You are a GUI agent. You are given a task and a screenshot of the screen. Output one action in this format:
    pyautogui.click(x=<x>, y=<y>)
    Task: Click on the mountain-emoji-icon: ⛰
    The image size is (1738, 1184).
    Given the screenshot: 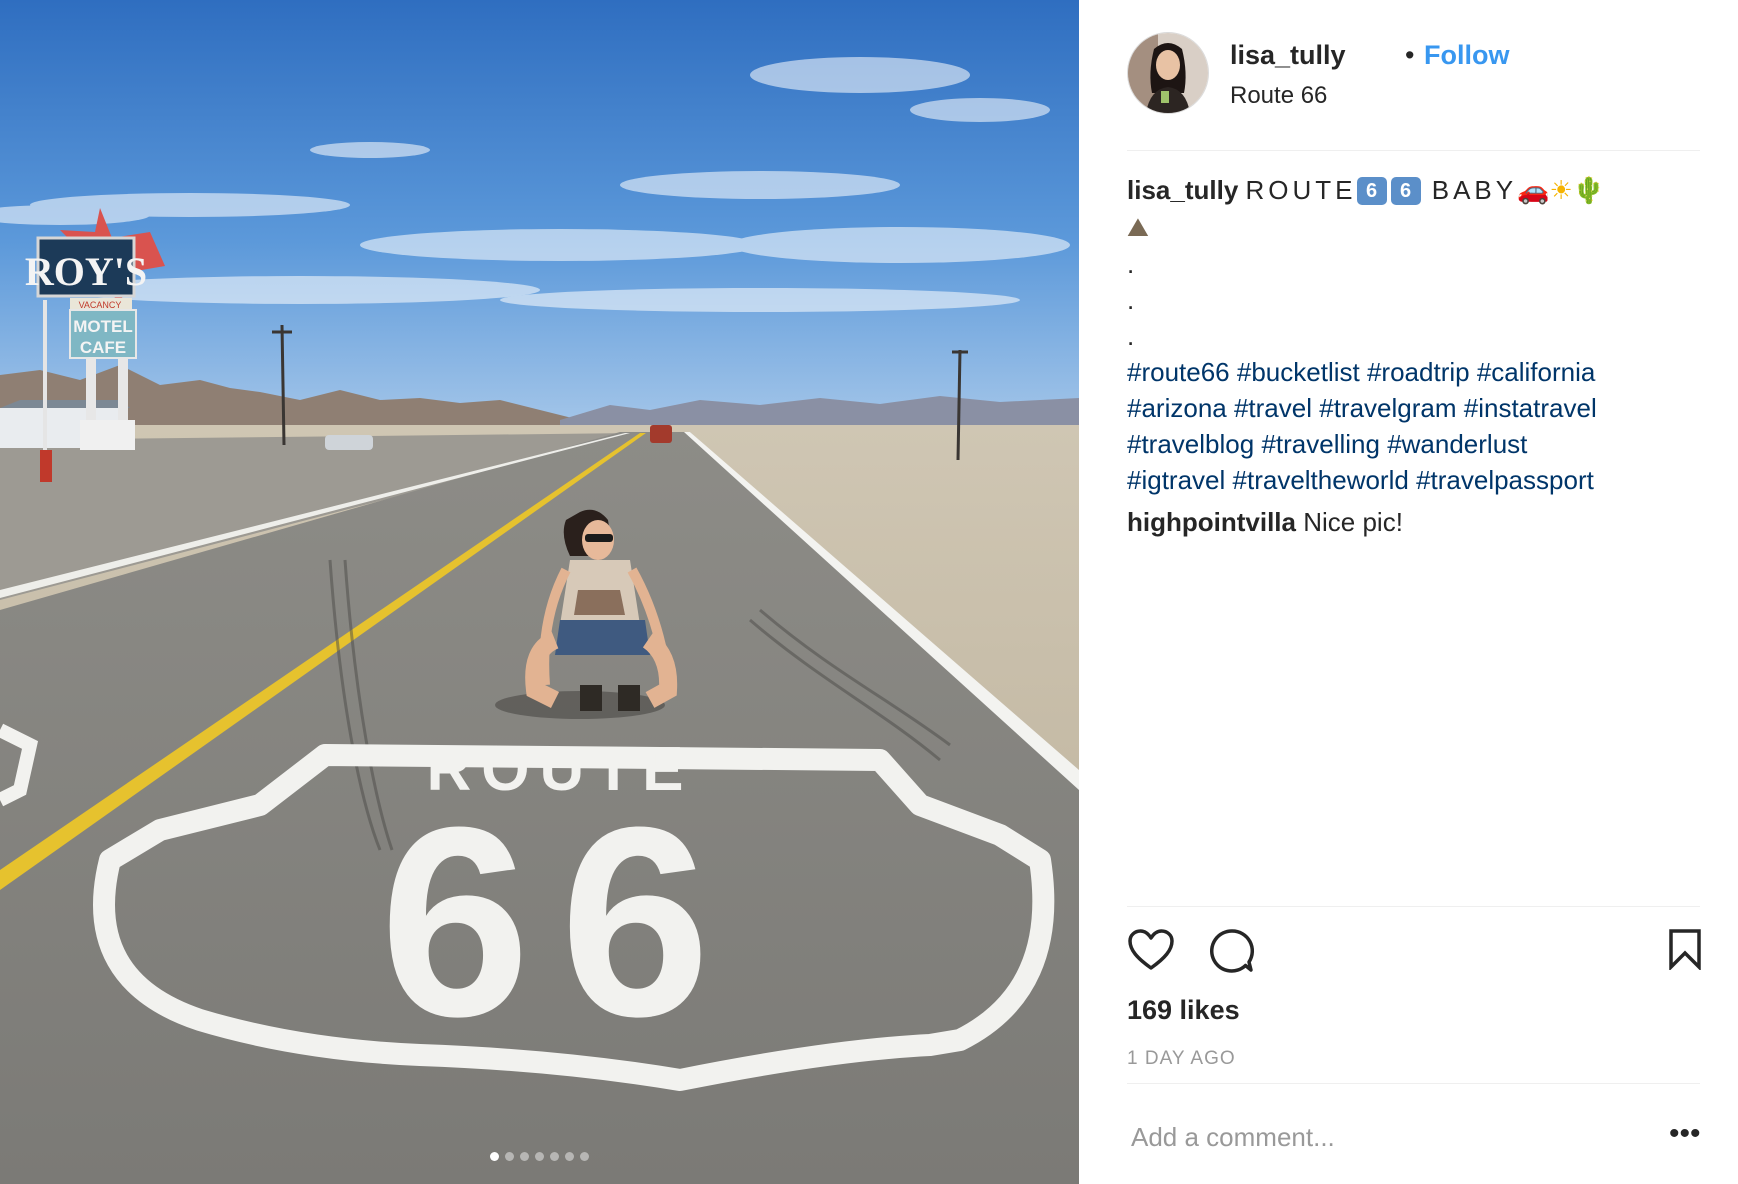 What is the action you would take?
    pyautogui.click(x=1138, y=228)
    